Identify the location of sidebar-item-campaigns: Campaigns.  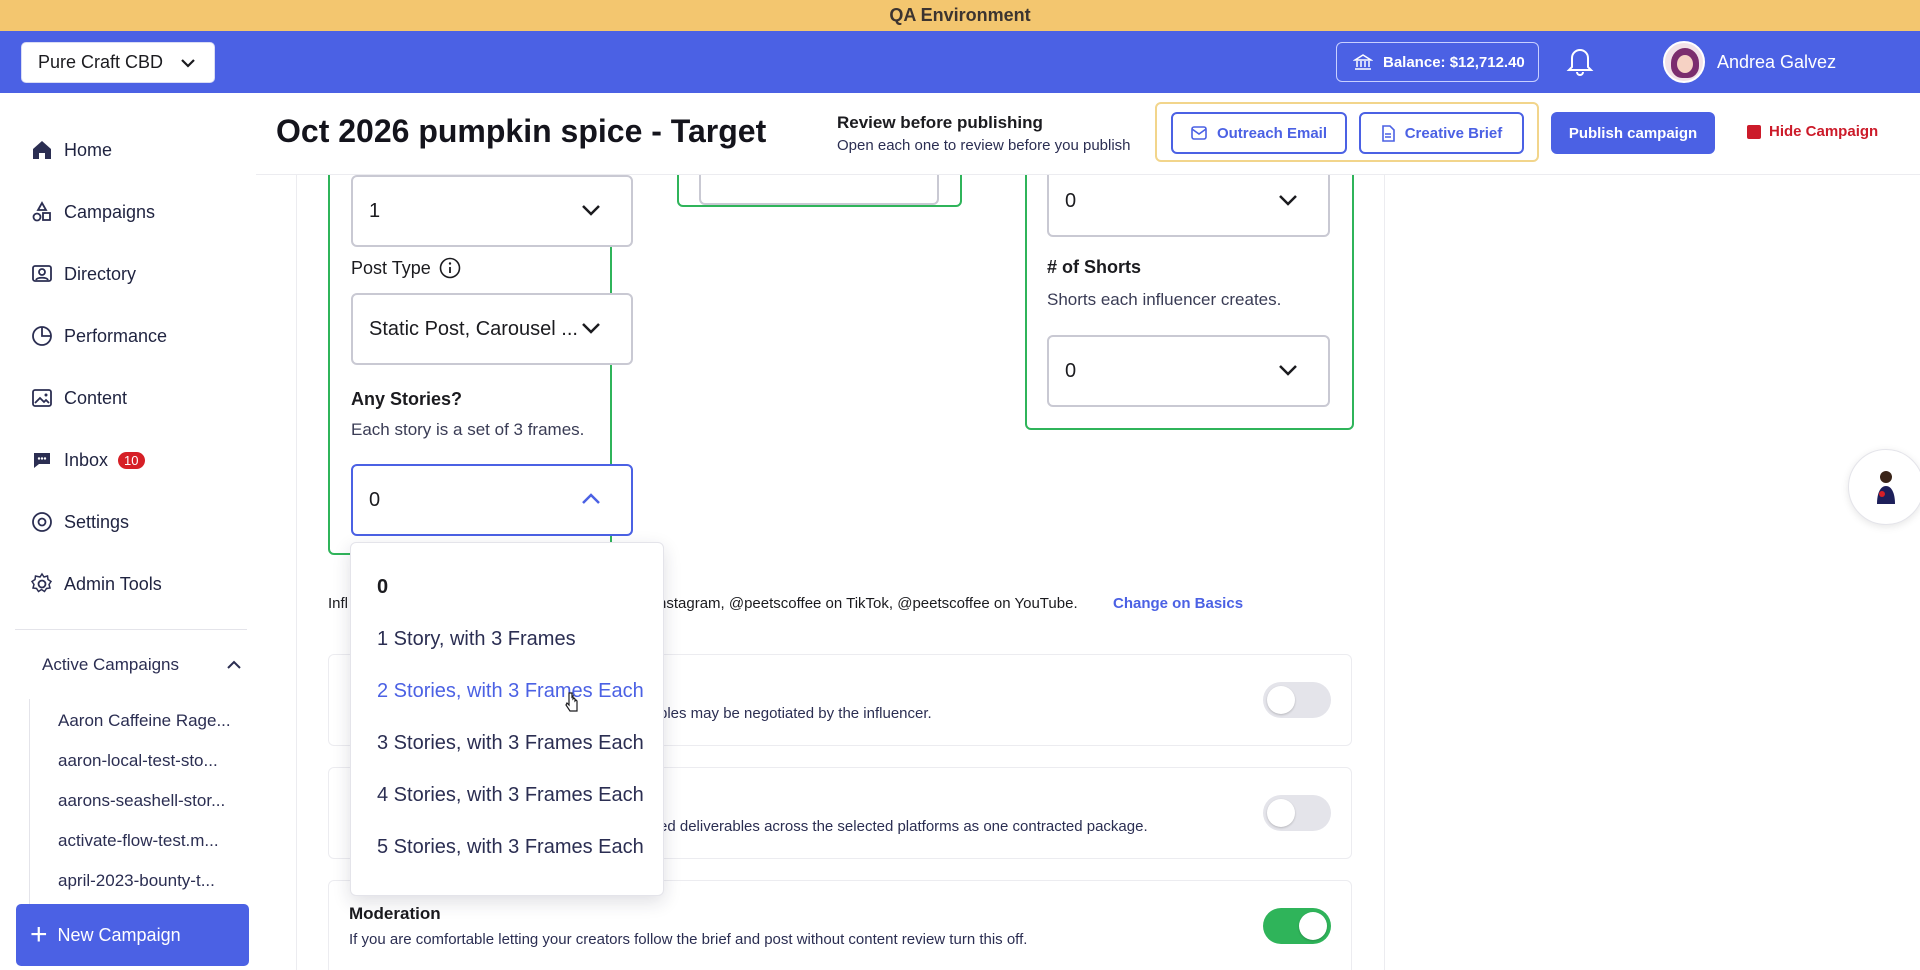
(92, 212).